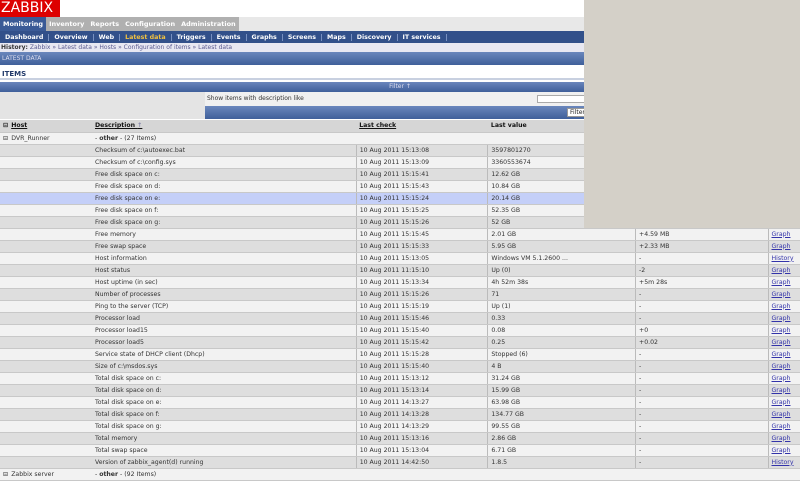  I want to click on item-description: Service state of DHCP client (Dhcp), so click(224, 354).